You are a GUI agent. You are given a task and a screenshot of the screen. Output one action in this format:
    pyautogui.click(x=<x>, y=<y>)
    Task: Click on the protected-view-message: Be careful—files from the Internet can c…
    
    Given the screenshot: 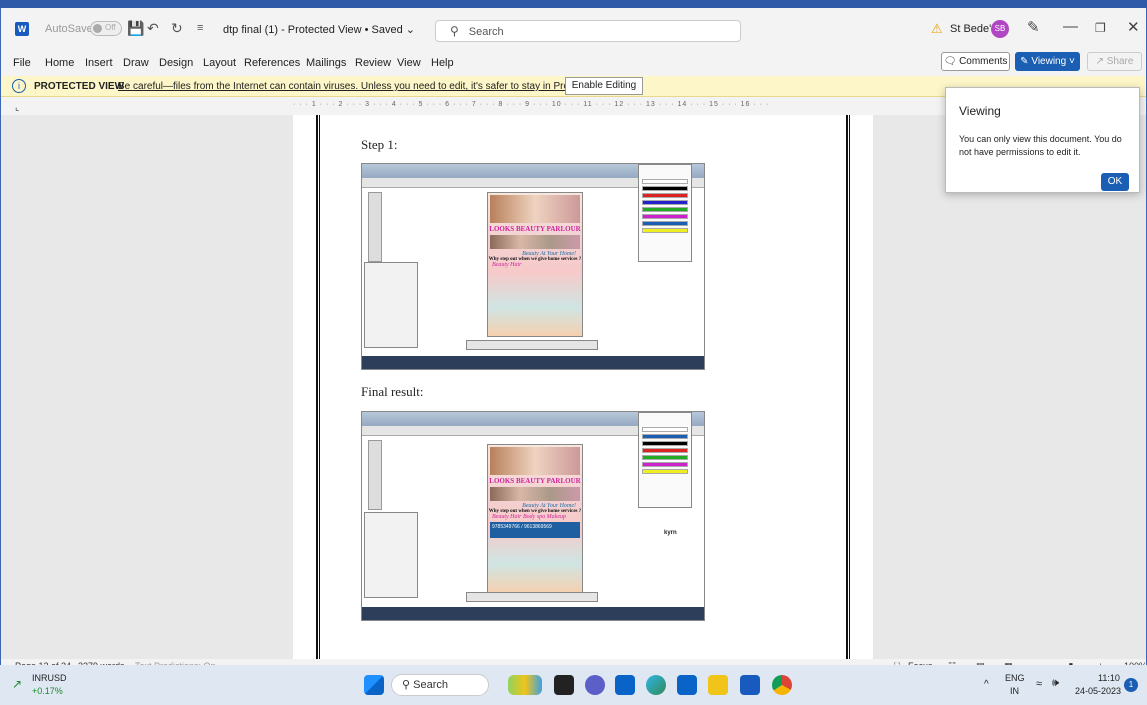 What is the action you would take?
    pyautogui.click(x=370, y=86)
    